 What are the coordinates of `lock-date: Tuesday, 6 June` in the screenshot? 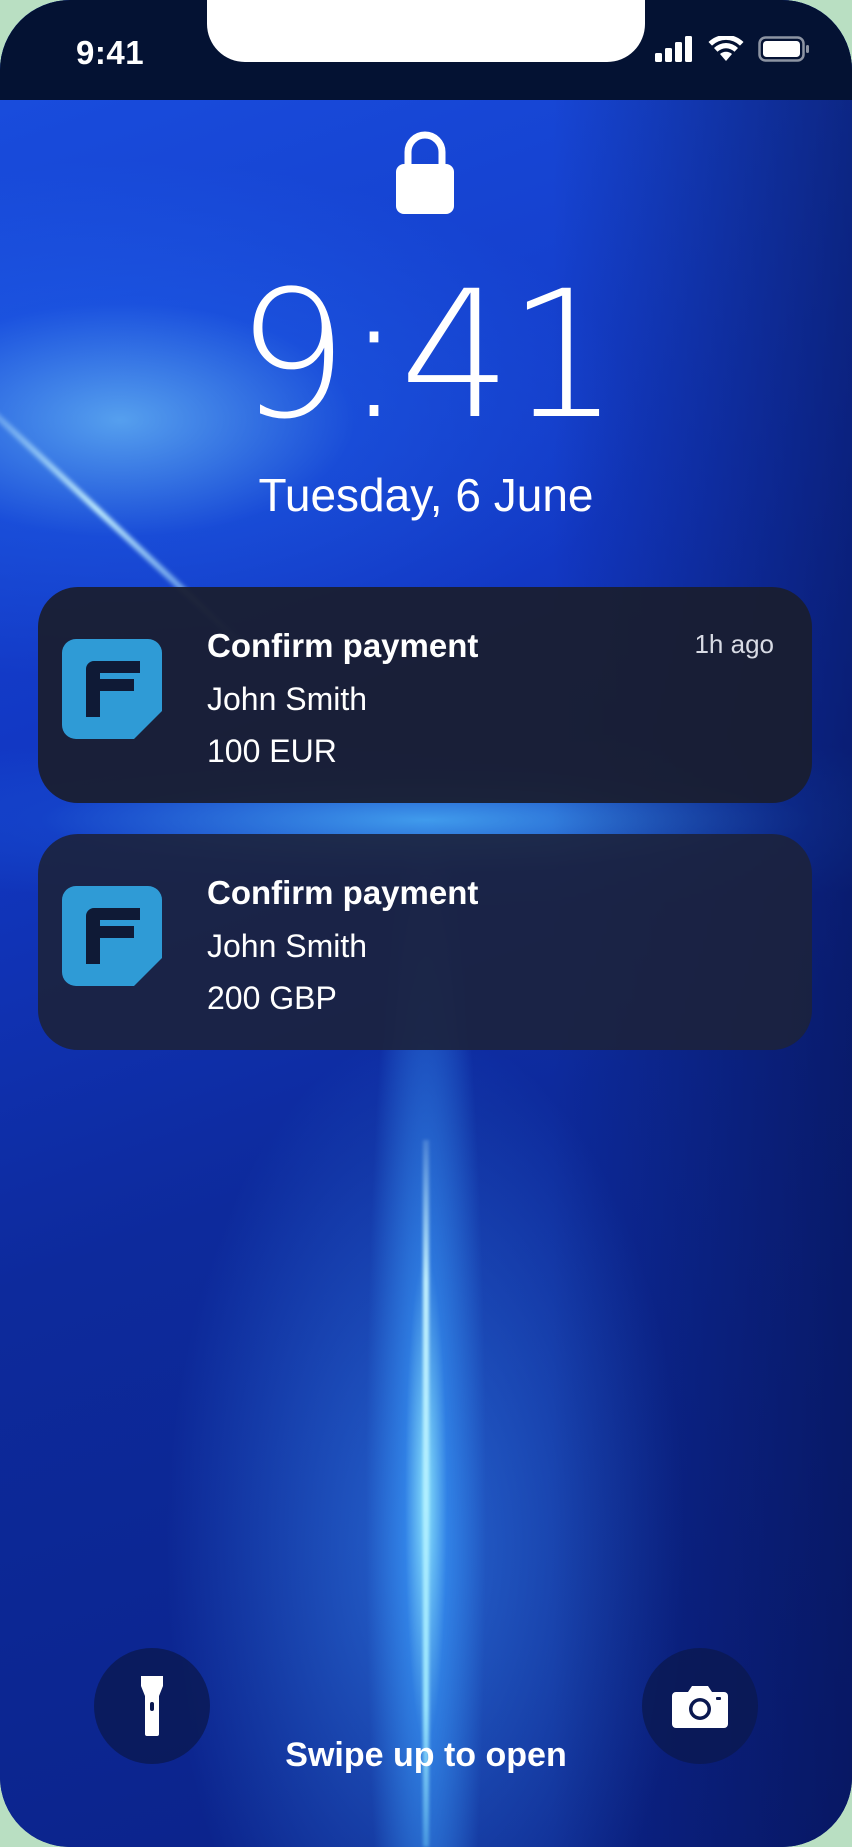 It's located at (426, 495).